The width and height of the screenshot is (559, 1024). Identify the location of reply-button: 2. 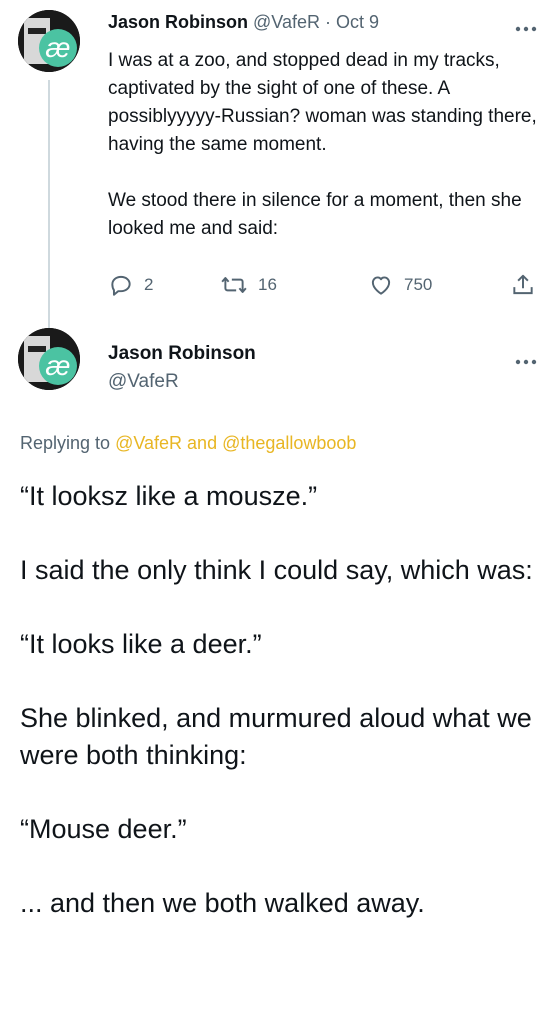
(130, 285).